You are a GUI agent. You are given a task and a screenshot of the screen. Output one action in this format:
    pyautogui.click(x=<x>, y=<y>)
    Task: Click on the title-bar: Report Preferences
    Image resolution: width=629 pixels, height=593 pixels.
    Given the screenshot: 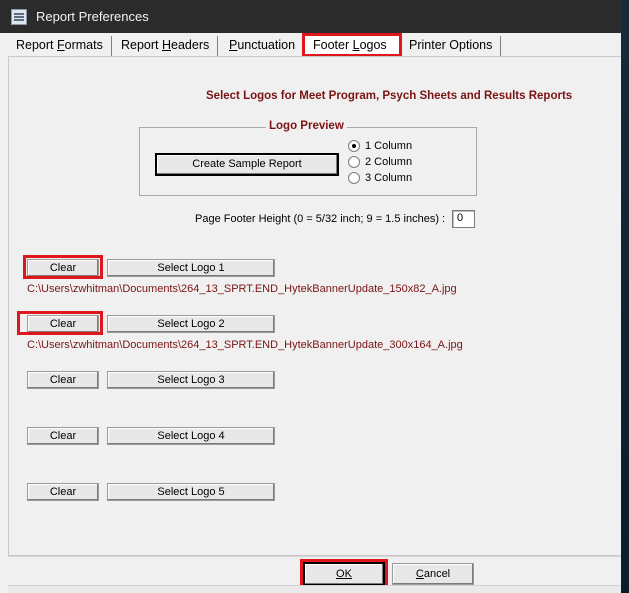 What is the action you would take?
    pyautogui.click(x=314, y=16)
    